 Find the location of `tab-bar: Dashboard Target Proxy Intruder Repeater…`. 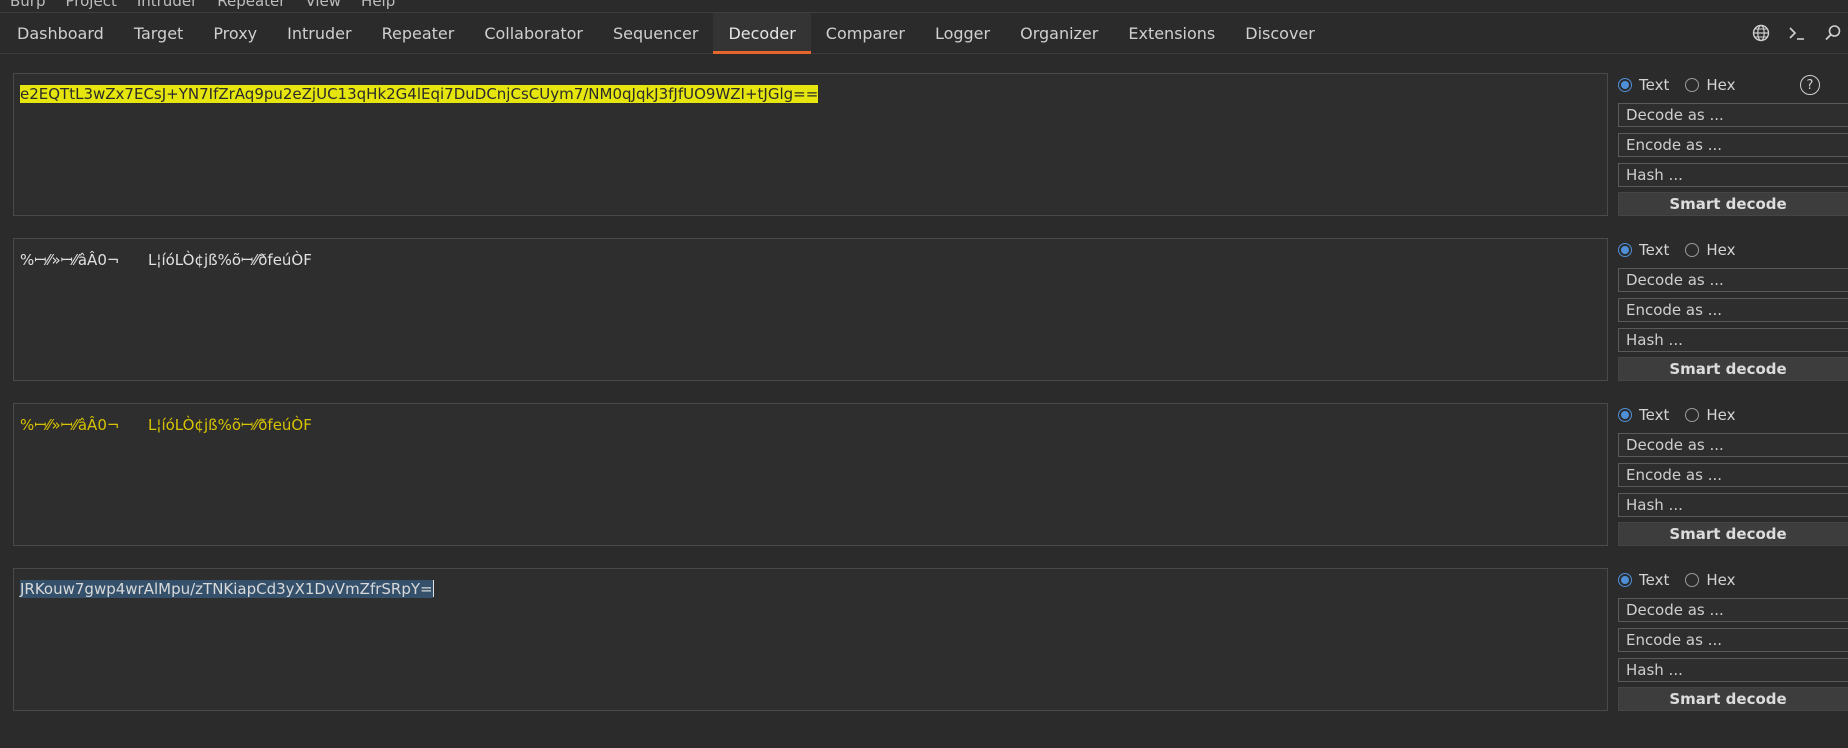

tab-bar: Dashboard Target Proxy Intruder Repeater… is located at coordinates (924, 33).